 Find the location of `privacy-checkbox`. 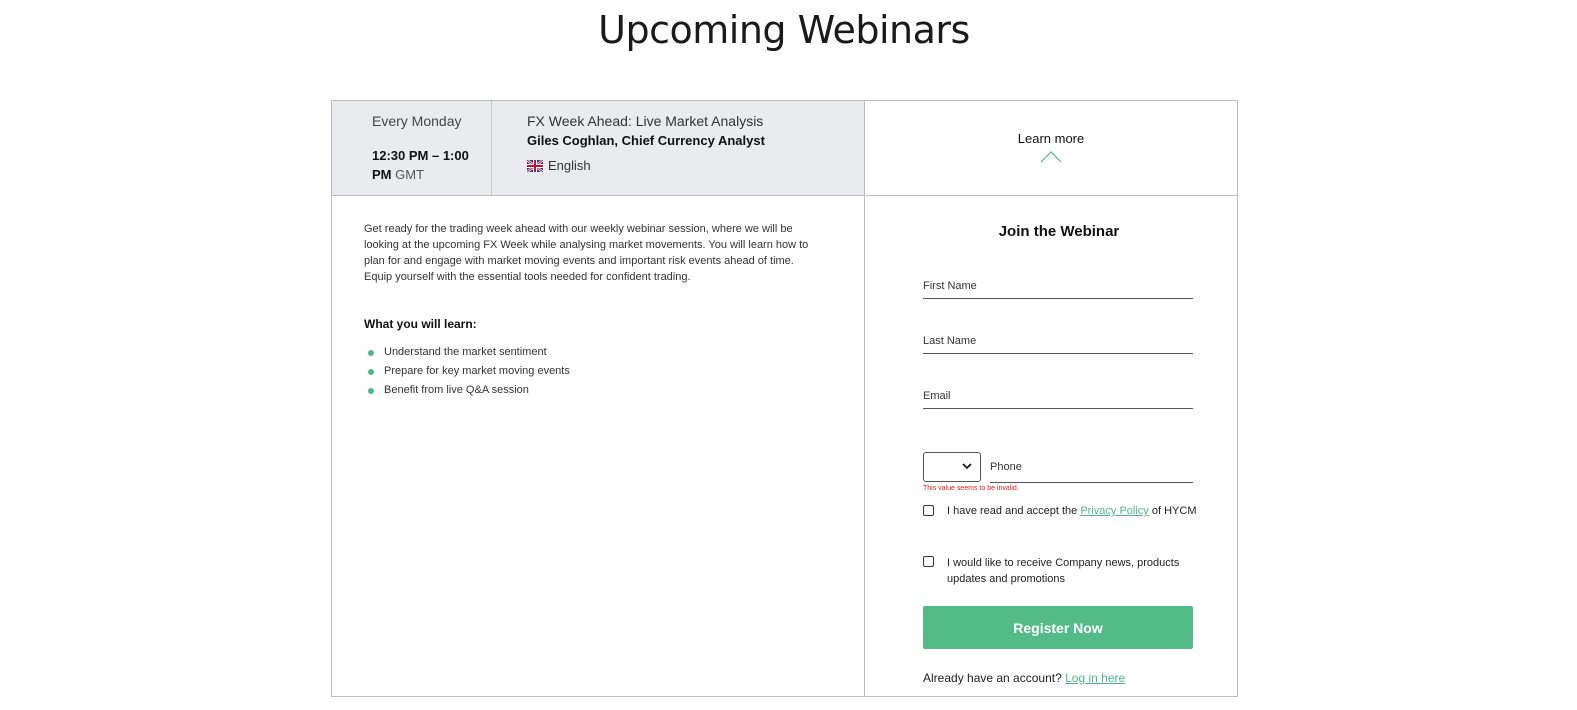

privacy-checkbox is located at coordinates (928, 510).